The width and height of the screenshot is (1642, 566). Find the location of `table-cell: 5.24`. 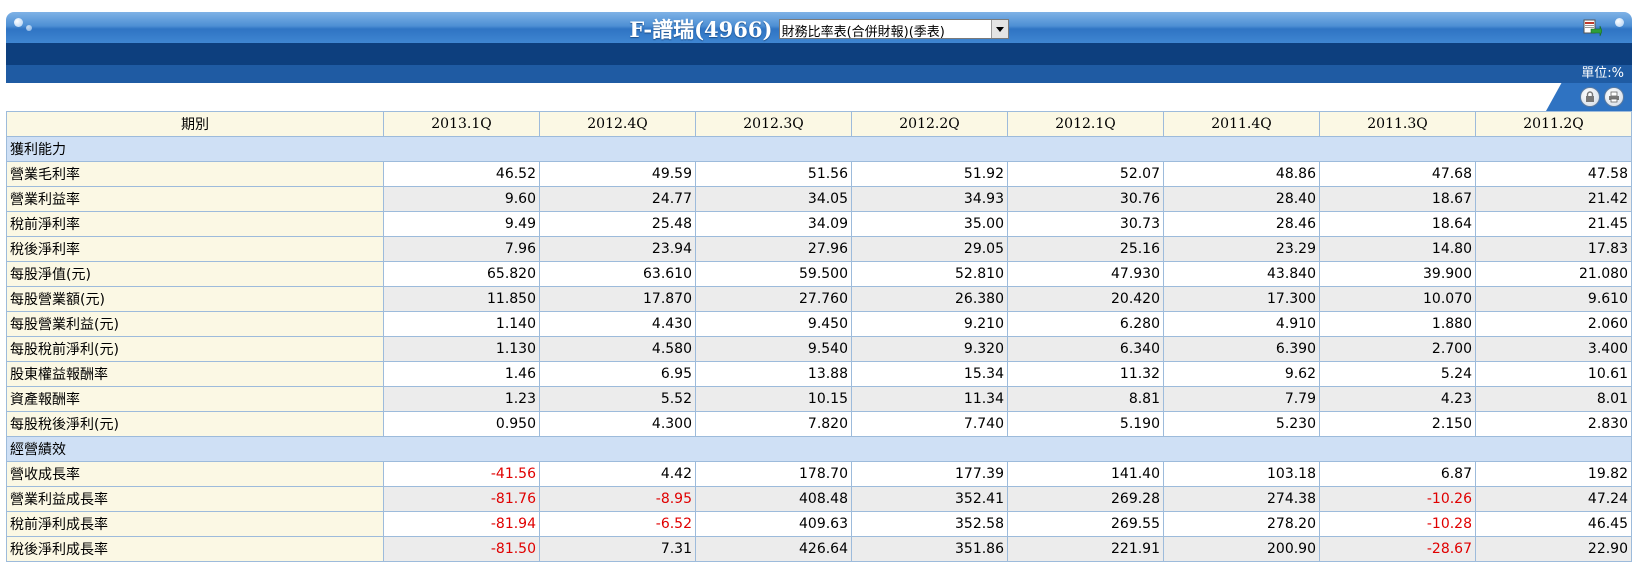

table-cell: 5.24 is located at coordinates (1397, 374).